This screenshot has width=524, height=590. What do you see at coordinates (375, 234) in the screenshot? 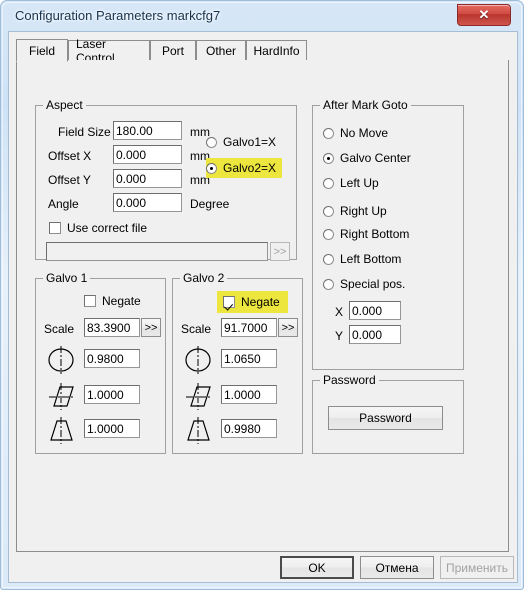
I see `radio-label: Right Bottom` at bounding box center [375, 234].